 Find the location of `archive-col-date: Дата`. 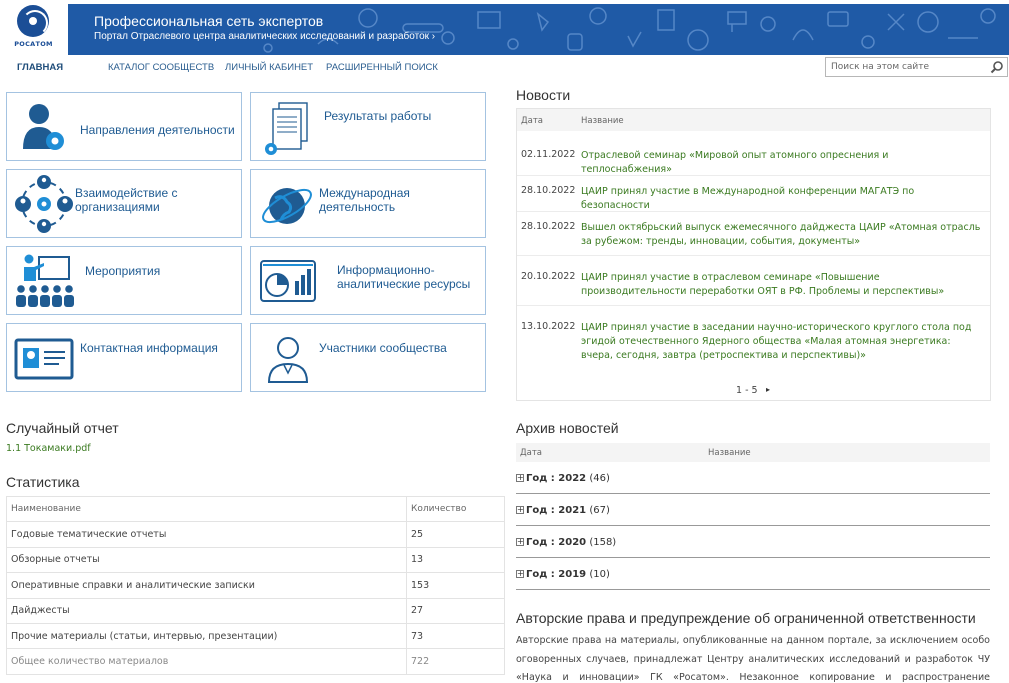

archive-col-date: Дата is located at coordinates (531, 453).